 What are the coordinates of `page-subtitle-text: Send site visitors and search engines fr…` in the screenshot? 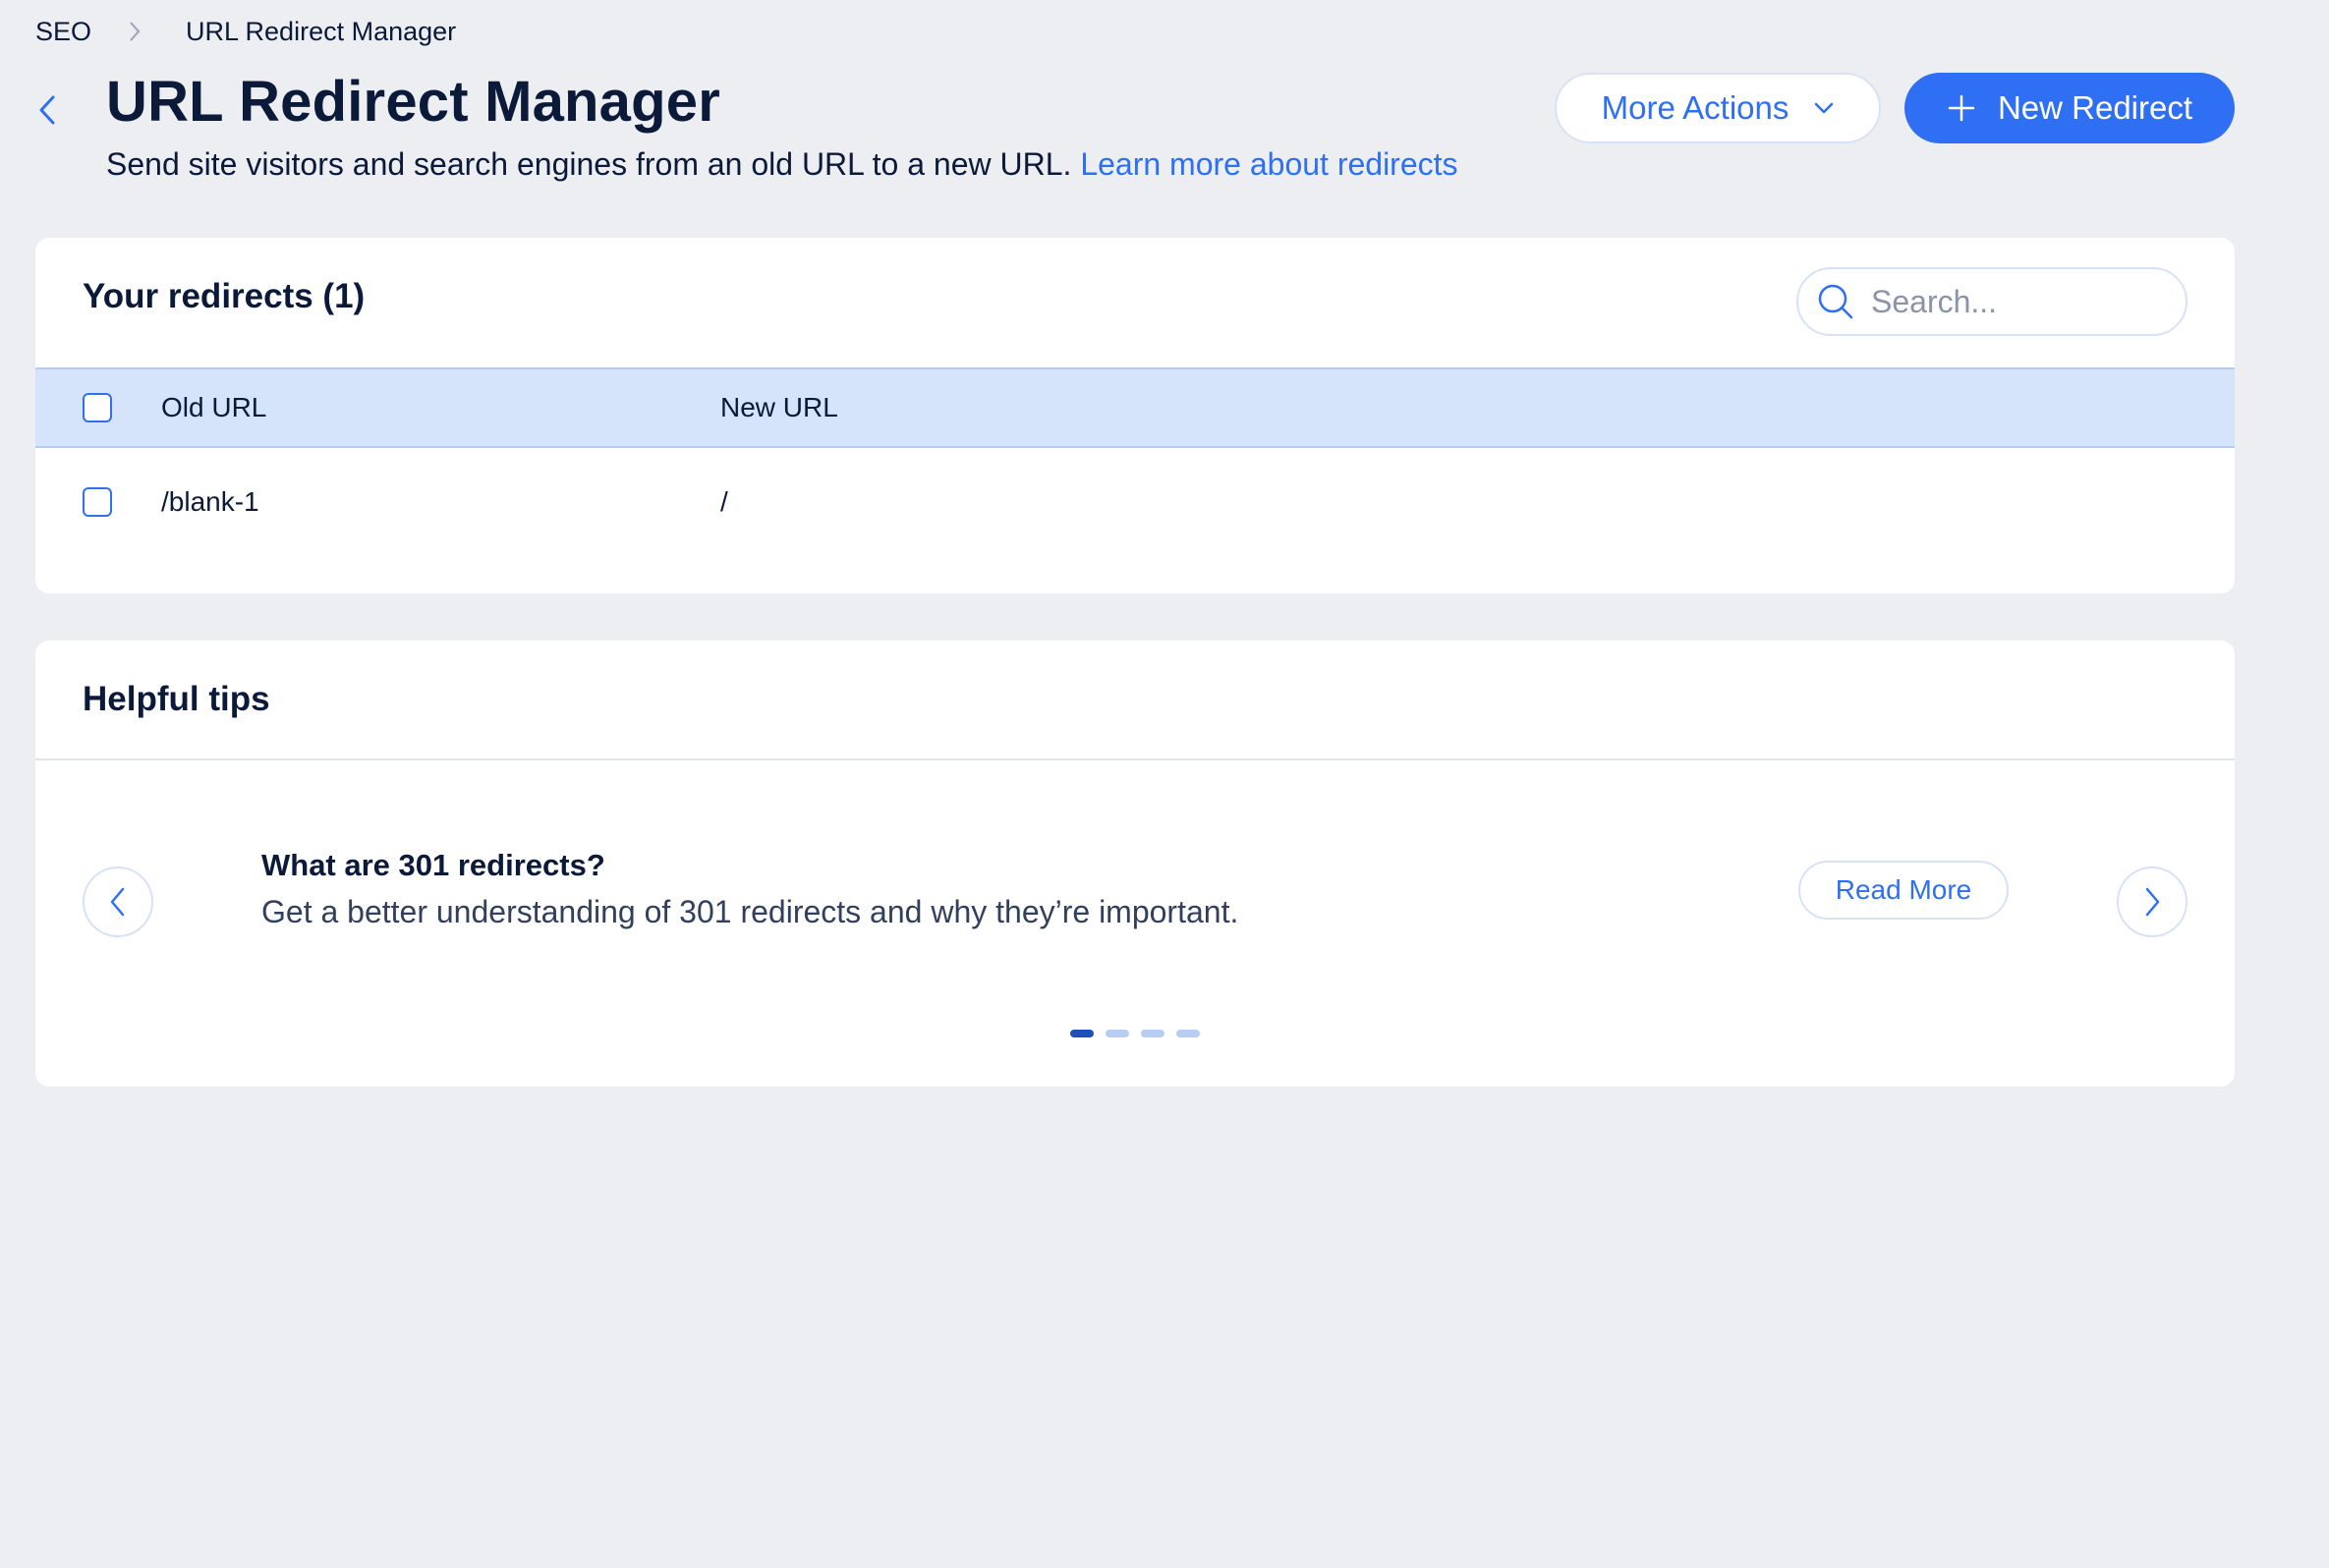 It's located at (589, 164).